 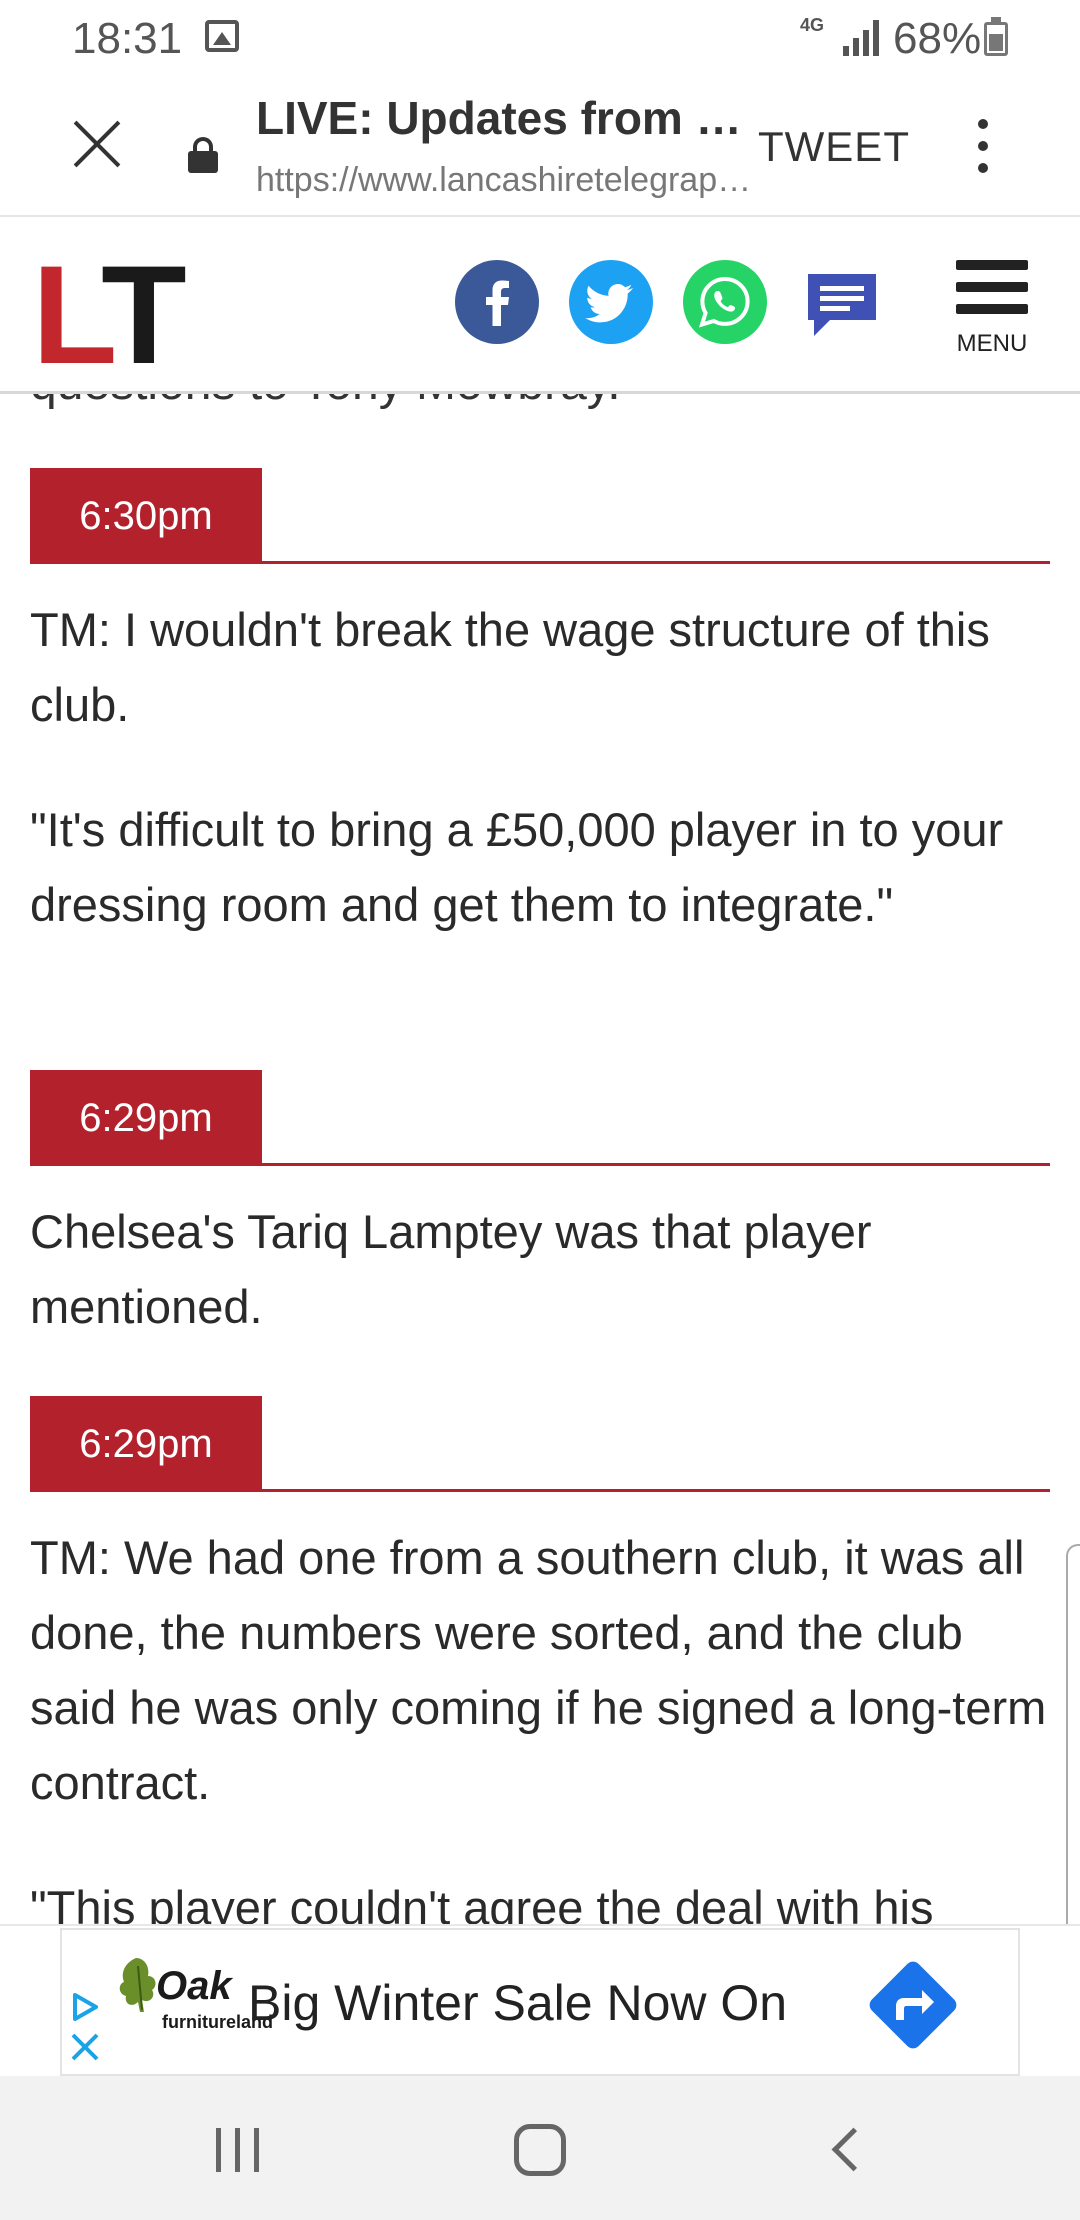 I want to click on status-time: 18:31, so click(x=127, y=38).